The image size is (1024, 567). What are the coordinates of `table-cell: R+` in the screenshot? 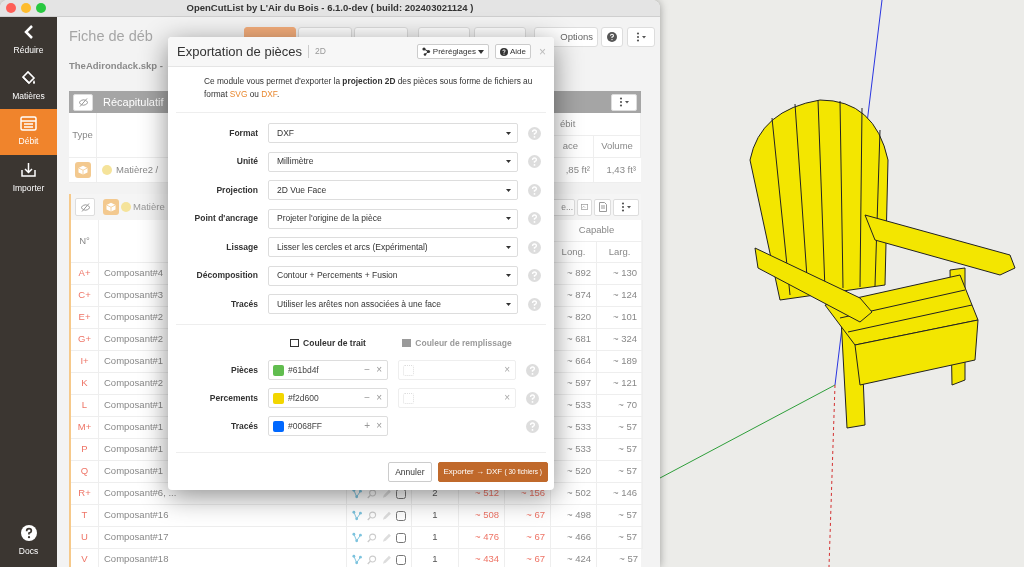 It's located at (85, 494).